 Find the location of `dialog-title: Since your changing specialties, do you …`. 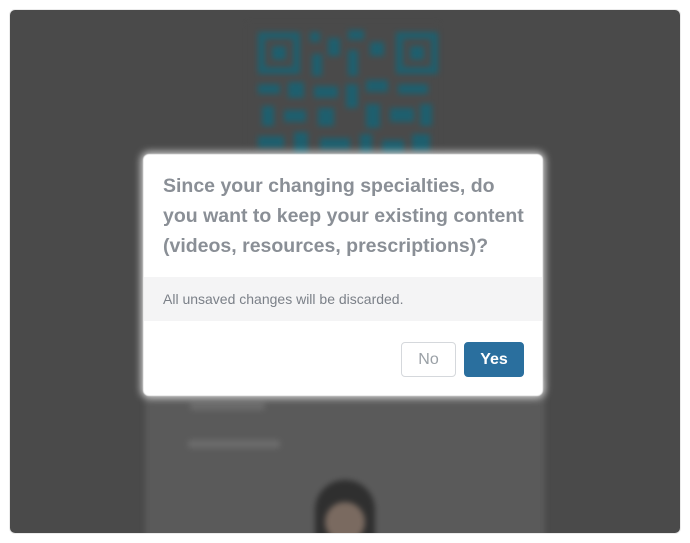

dialog-title: Since your changing specialties, do you … is located at coordinates (343, 216).